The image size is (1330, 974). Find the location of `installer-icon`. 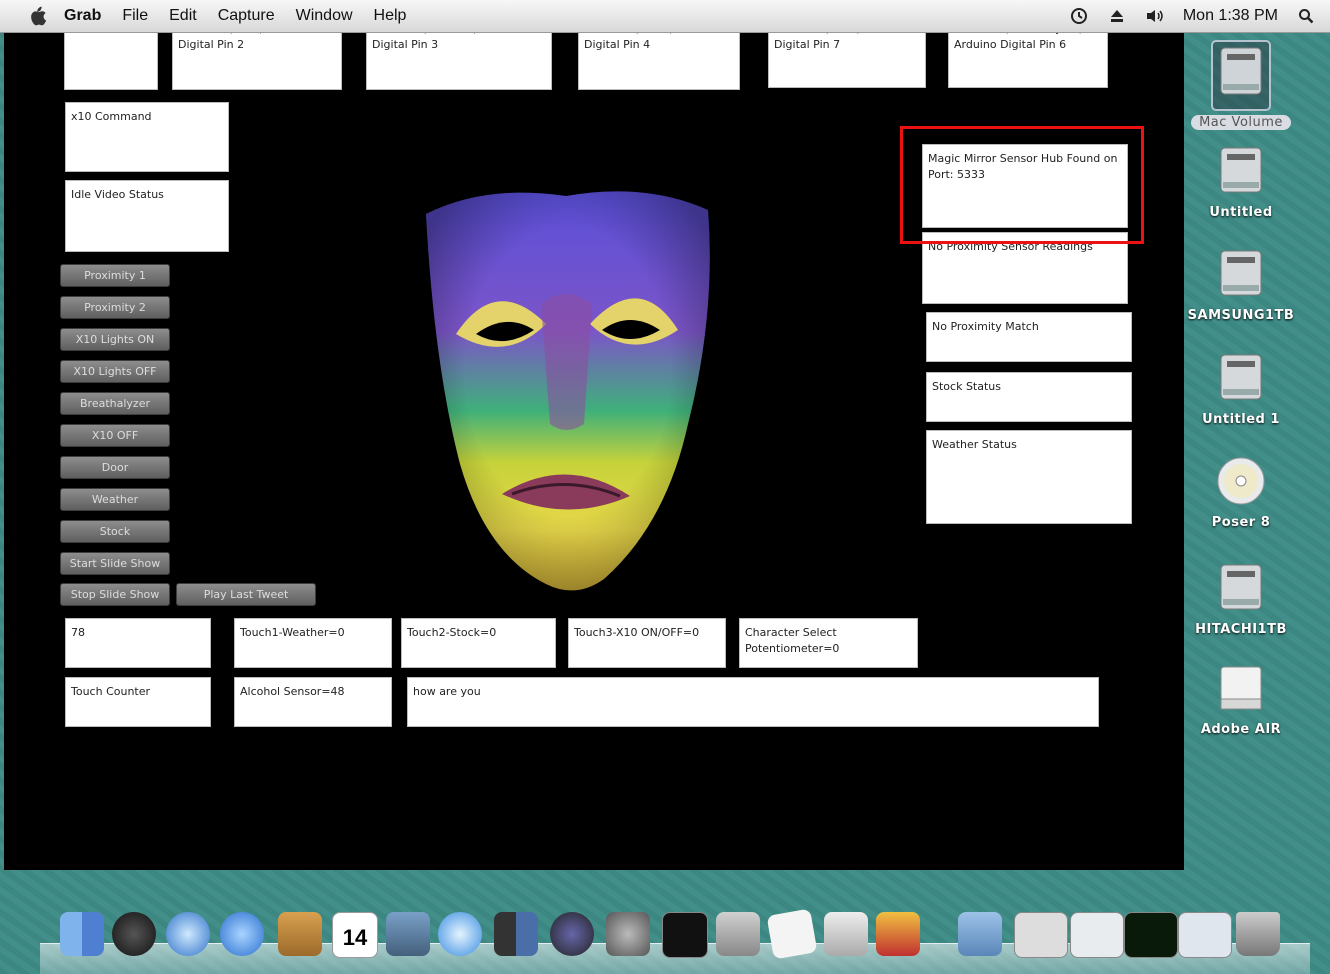

installer-icon is located at coordinates (738, 934).